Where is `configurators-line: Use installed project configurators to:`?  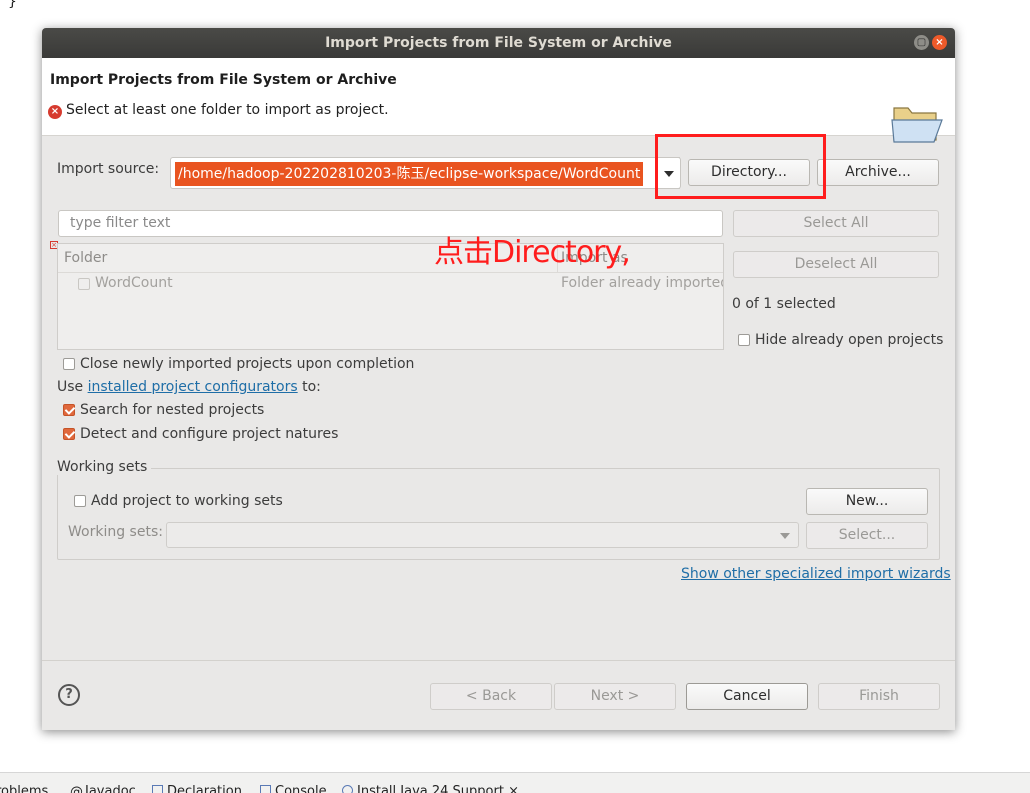 configurators-line: Use installed project configurators to: is located at coordinates (189, 387).